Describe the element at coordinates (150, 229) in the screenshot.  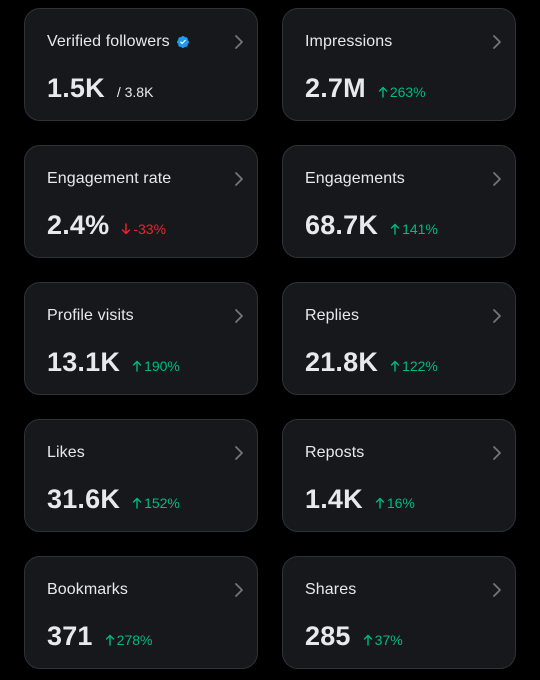
I see `metric-change-value: -33%` at that location.